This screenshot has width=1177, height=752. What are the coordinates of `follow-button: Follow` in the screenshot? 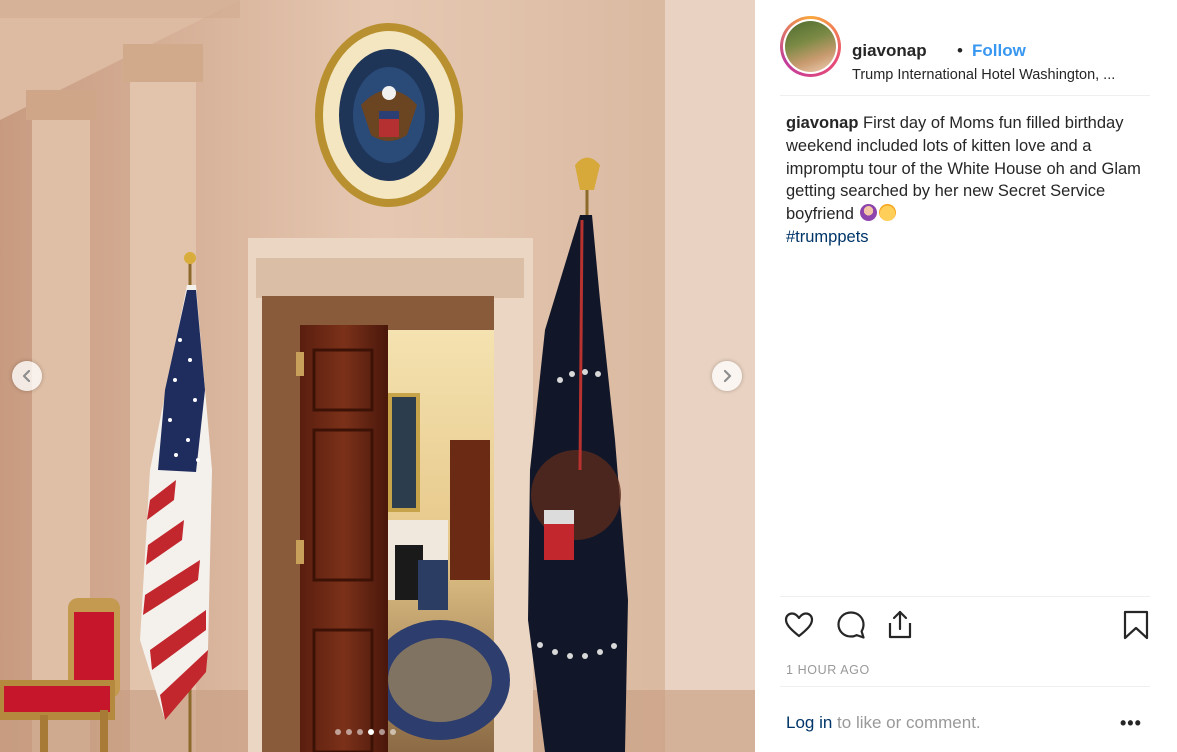 It's located at (999, 51).